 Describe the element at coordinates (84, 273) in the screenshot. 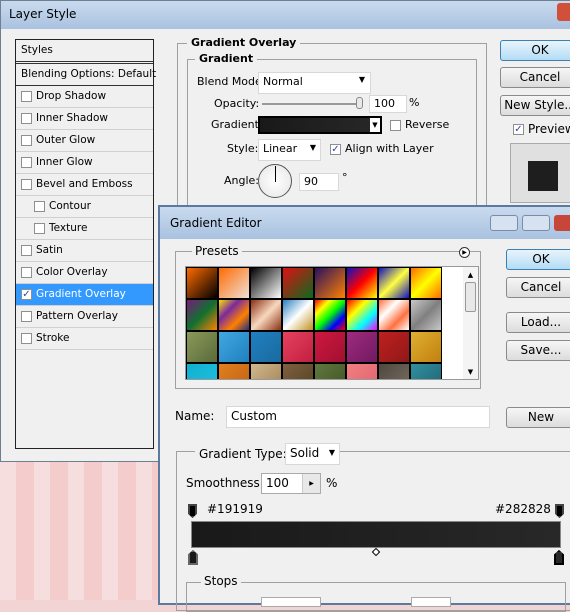

I see `style-item: Color Overlay` at that location.